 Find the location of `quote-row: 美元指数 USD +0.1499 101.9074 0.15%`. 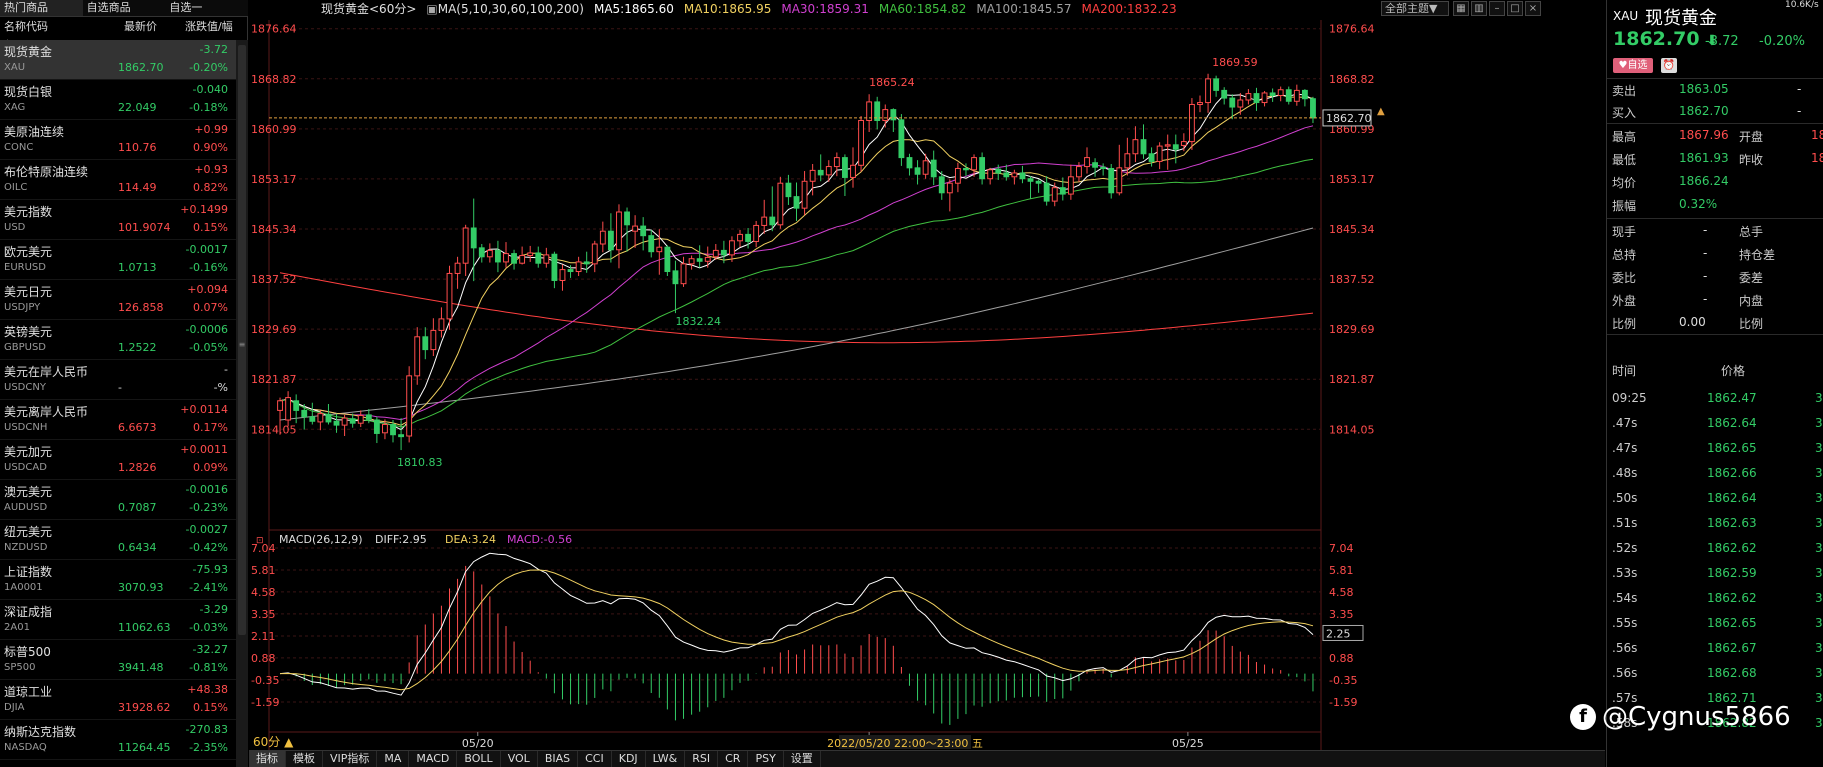

quote-row: 美元指数 USD +0.1499 101.9074 0.15% is located at coordinates (118, 220).